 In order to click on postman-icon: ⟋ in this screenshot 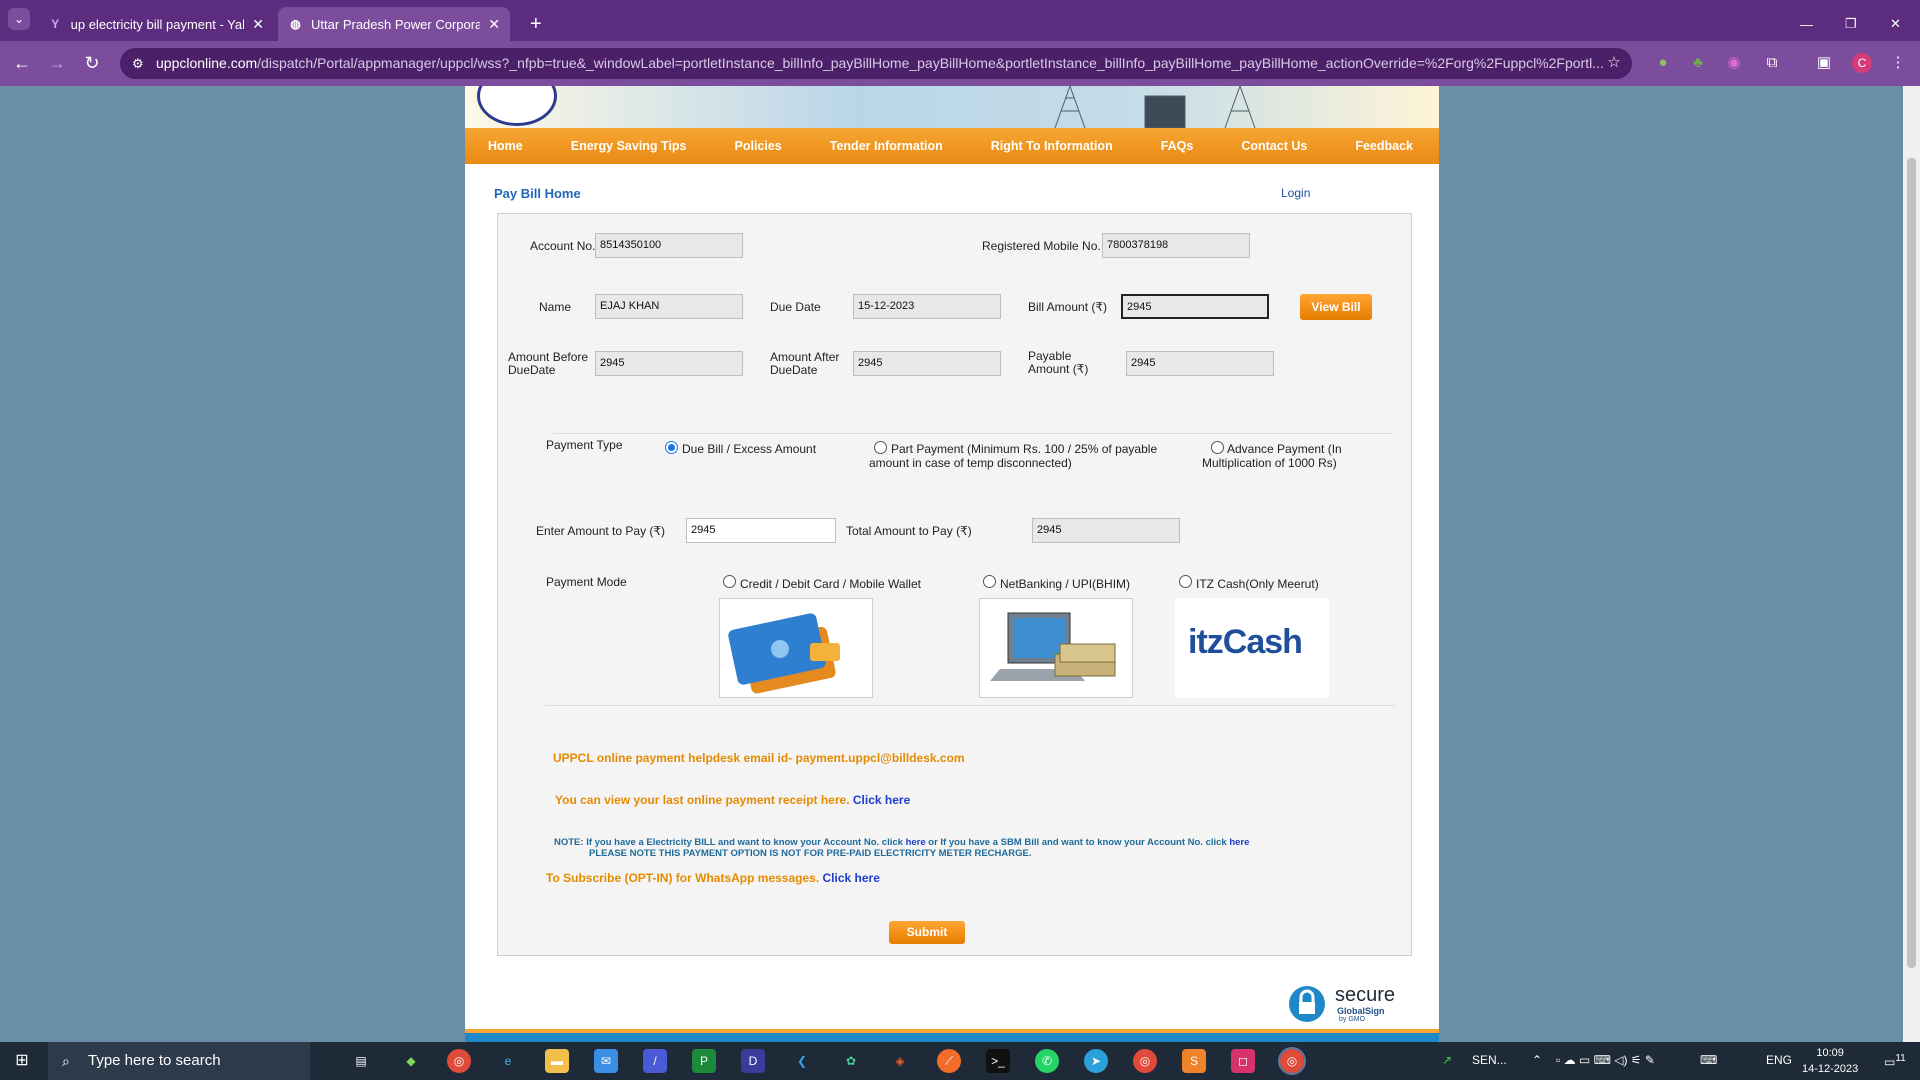, I will do `click(949, 1061)`.